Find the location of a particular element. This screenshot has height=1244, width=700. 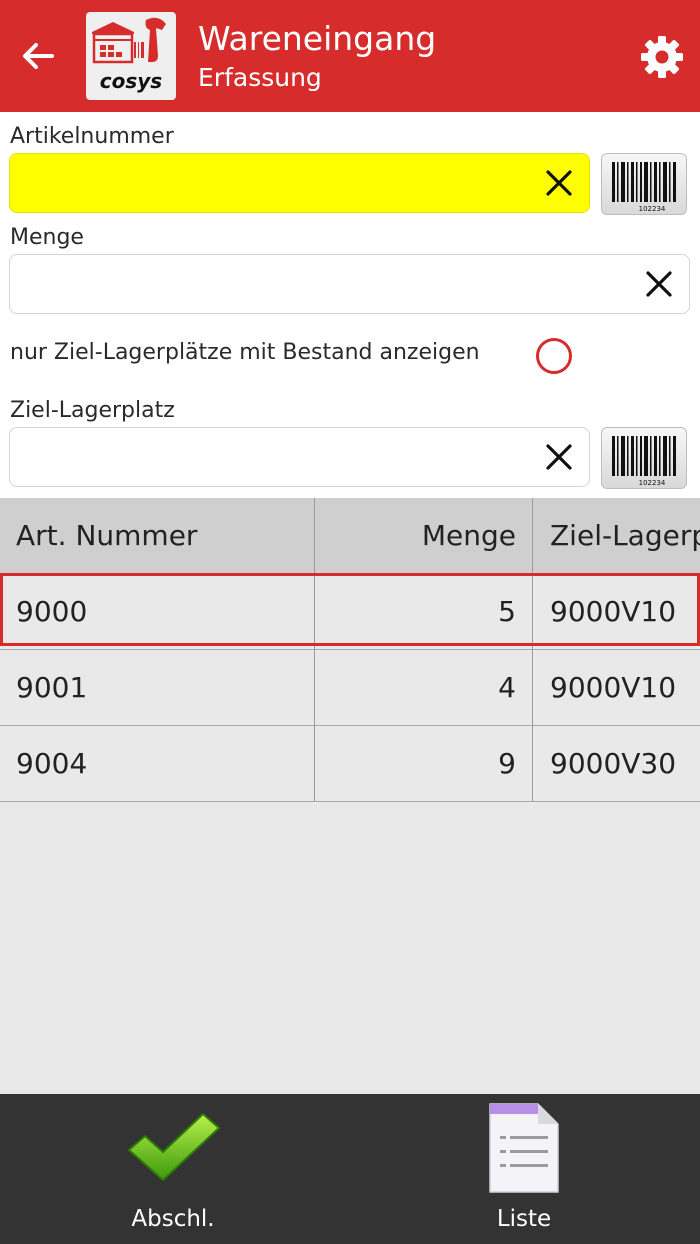

finish-button: Abschl. is located at coordinates (173, 1169).